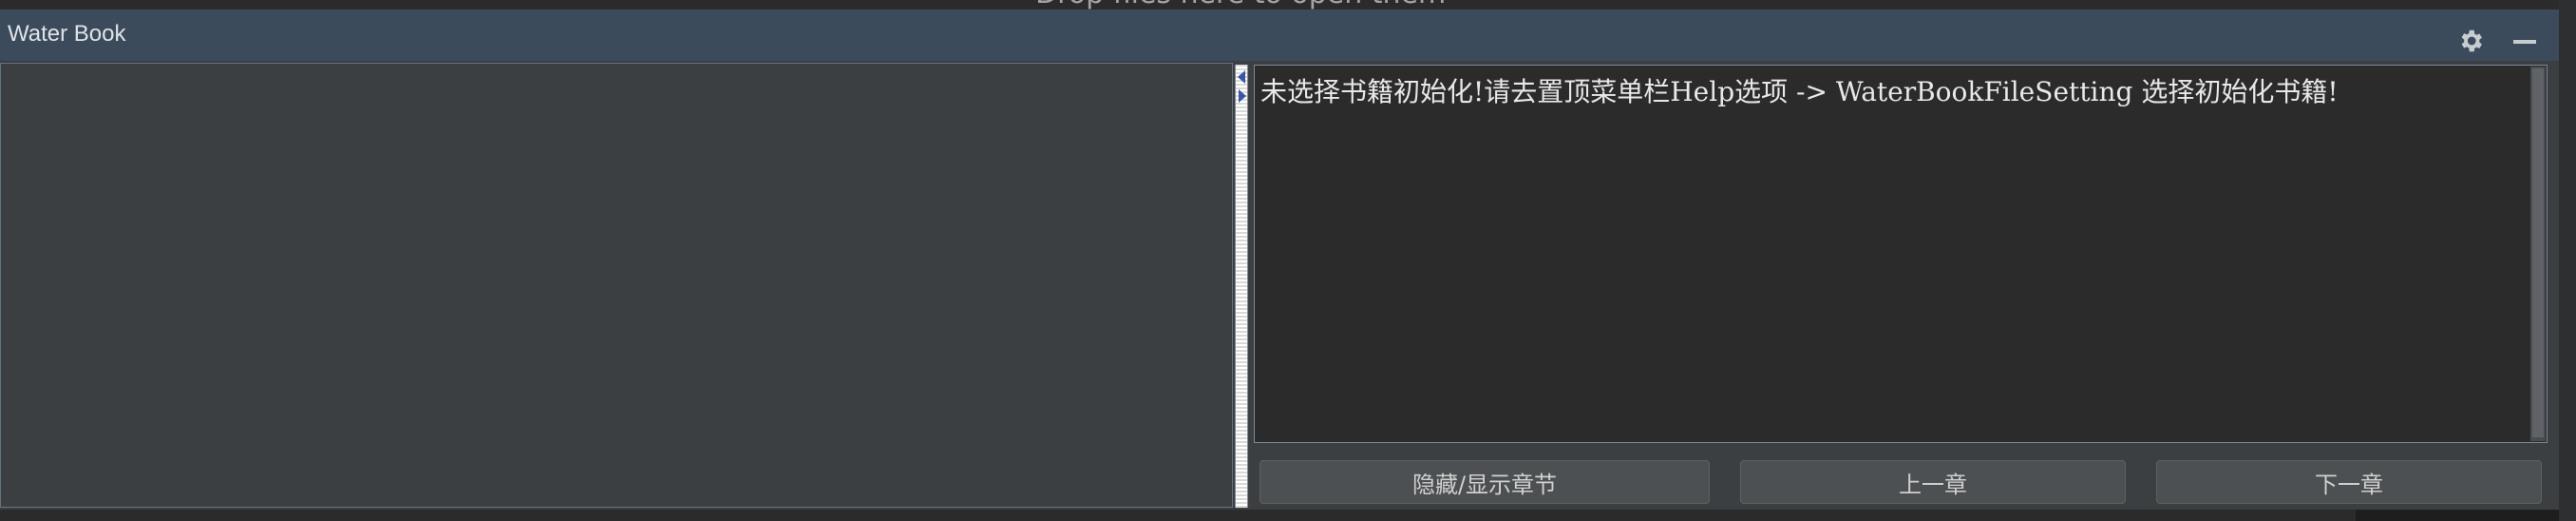  I want to click on minimize-icon, so click(2524, 42).